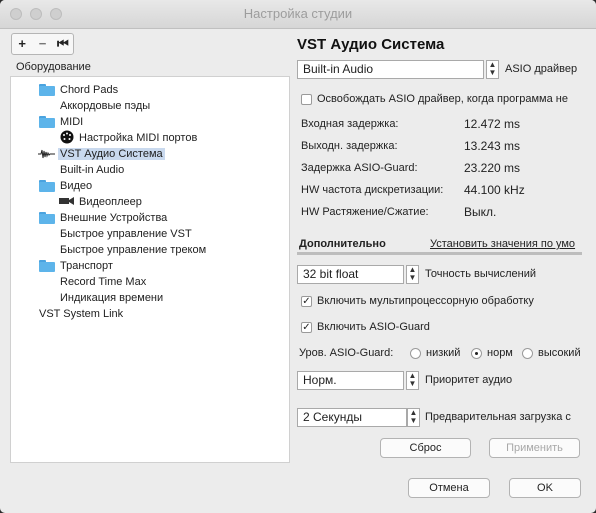  What do you see at coordinates (67, 137) in the screenshot?
I see `midi-port-icon` at bounding box center [67, 137].